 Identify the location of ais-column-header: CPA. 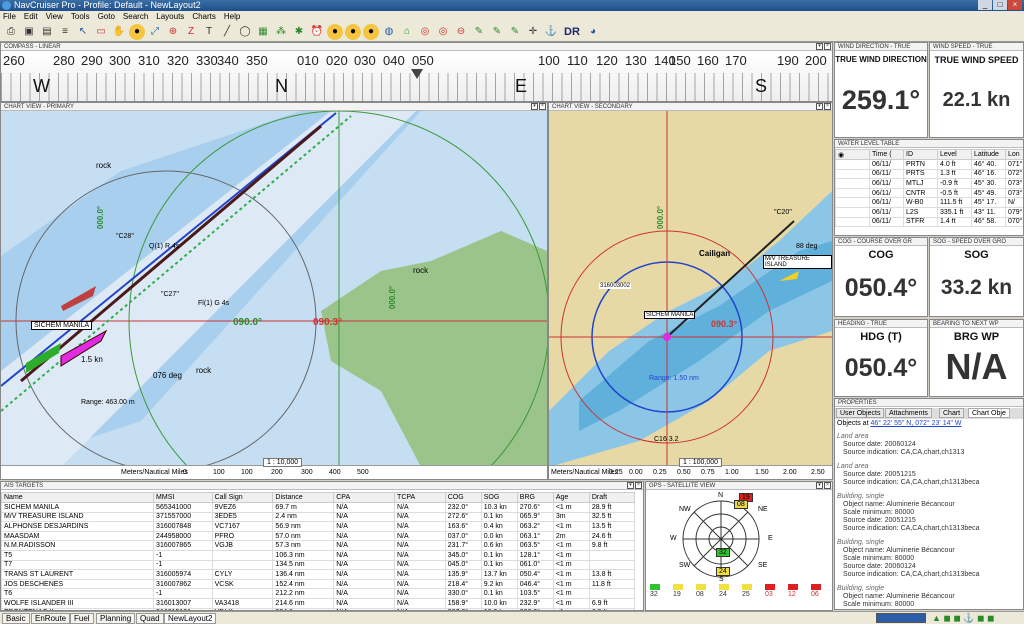
(364, 497).